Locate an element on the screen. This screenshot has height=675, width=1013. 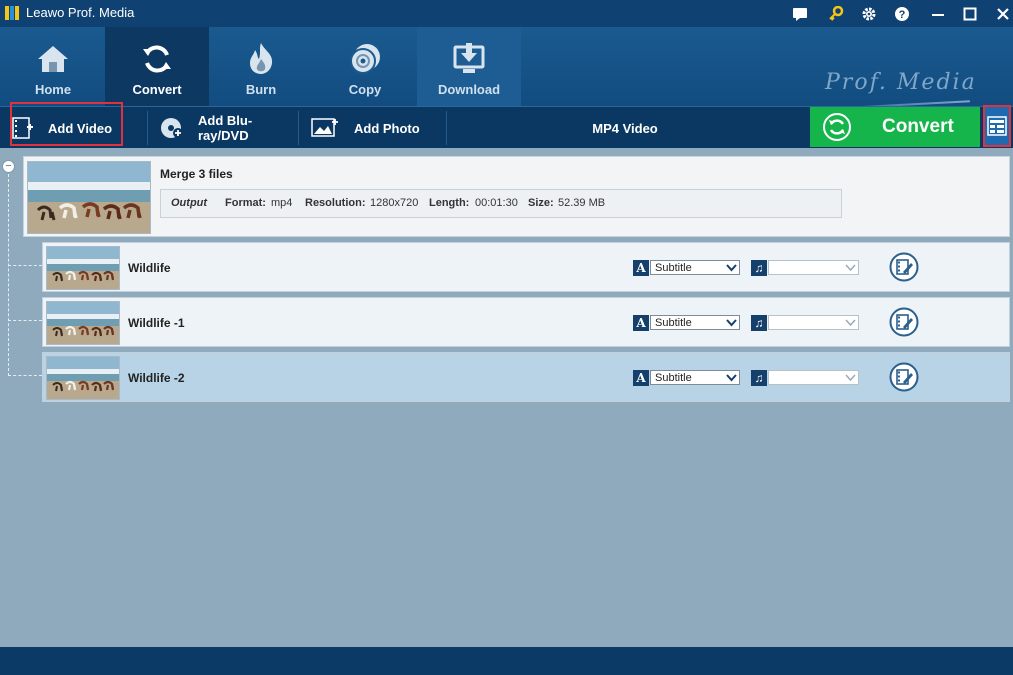
home-icon is located at coordinates (53, 59).